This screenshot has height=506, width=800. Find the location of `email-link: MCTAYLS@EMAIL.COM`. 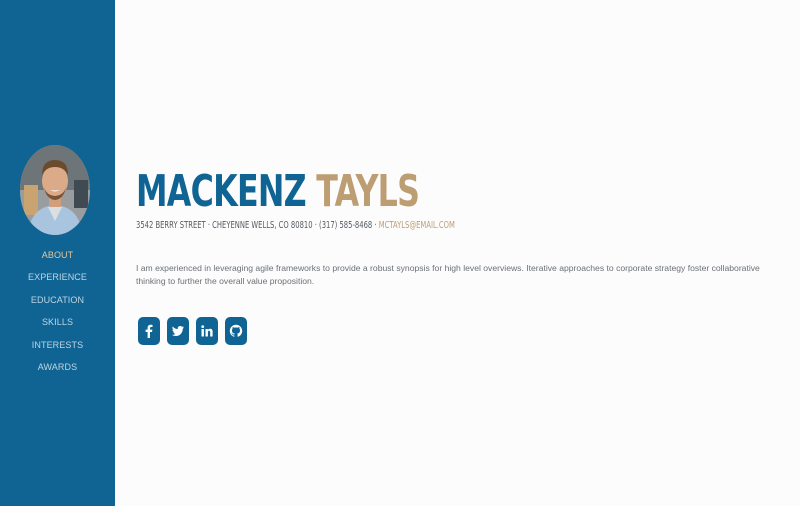

email-link: MCTAYLS@EMAIL.COM is located at coordinates (417, 225).